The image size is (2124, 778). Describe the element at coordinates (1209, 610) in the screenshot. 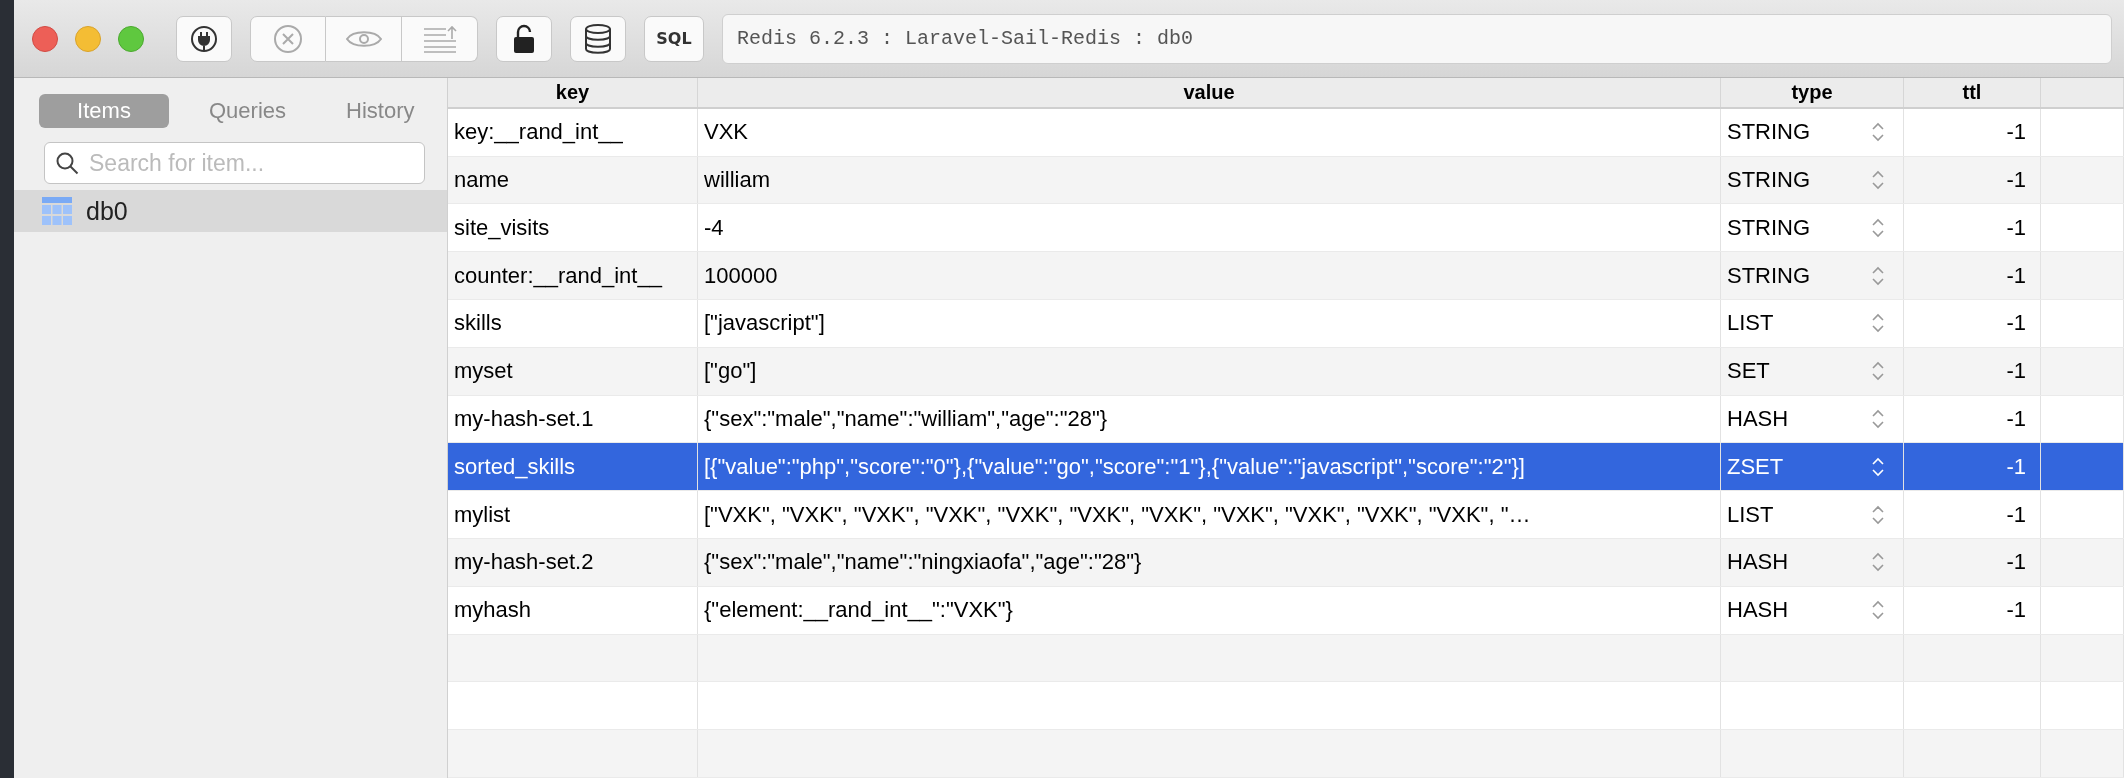

I see `table-cell: {"element:__rand_int__":"VXK"}` at that location.